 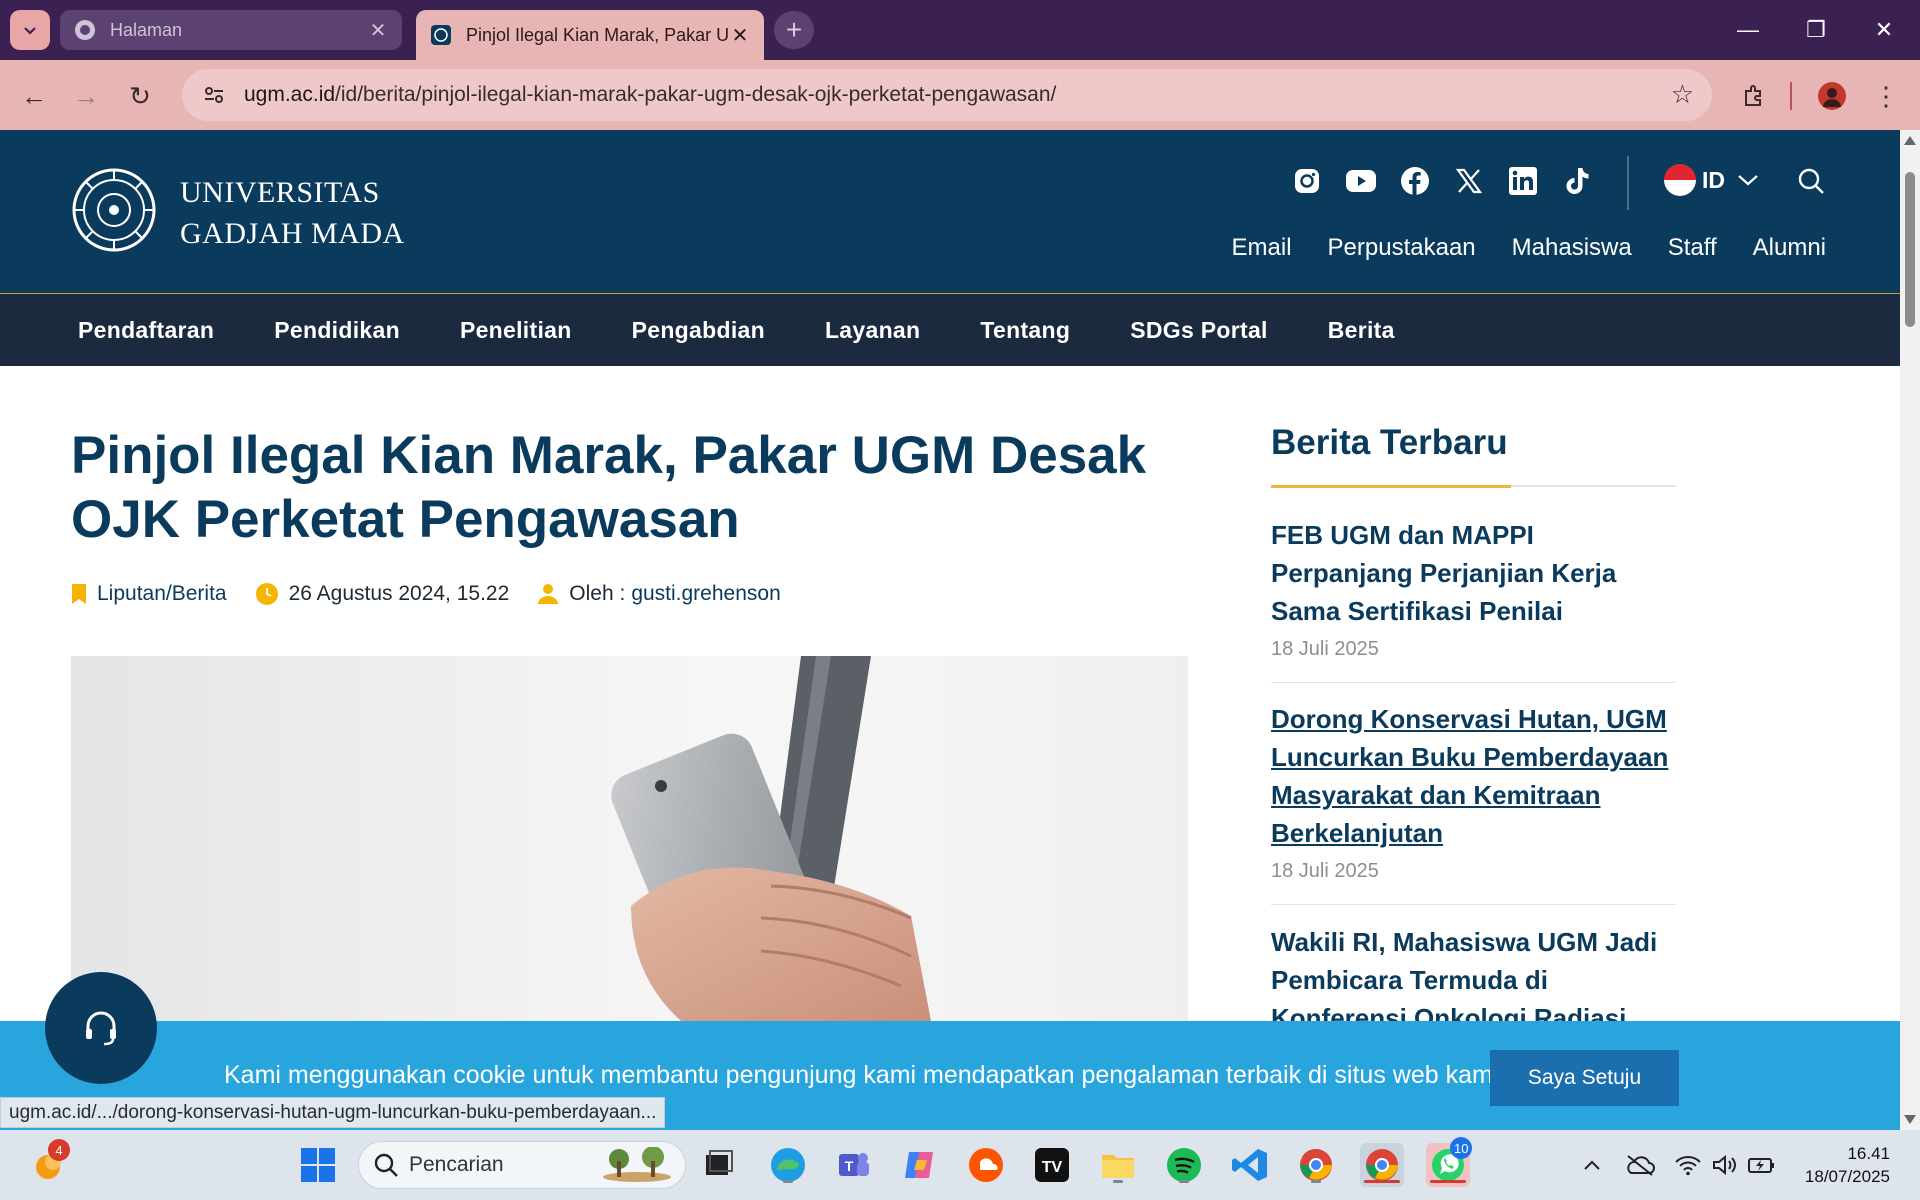 What do you see at coordinates (1592, 1165) in the screenshot?
I see `show-hidden-icons-chevron-icon` at bounding box center [1592, 1165].